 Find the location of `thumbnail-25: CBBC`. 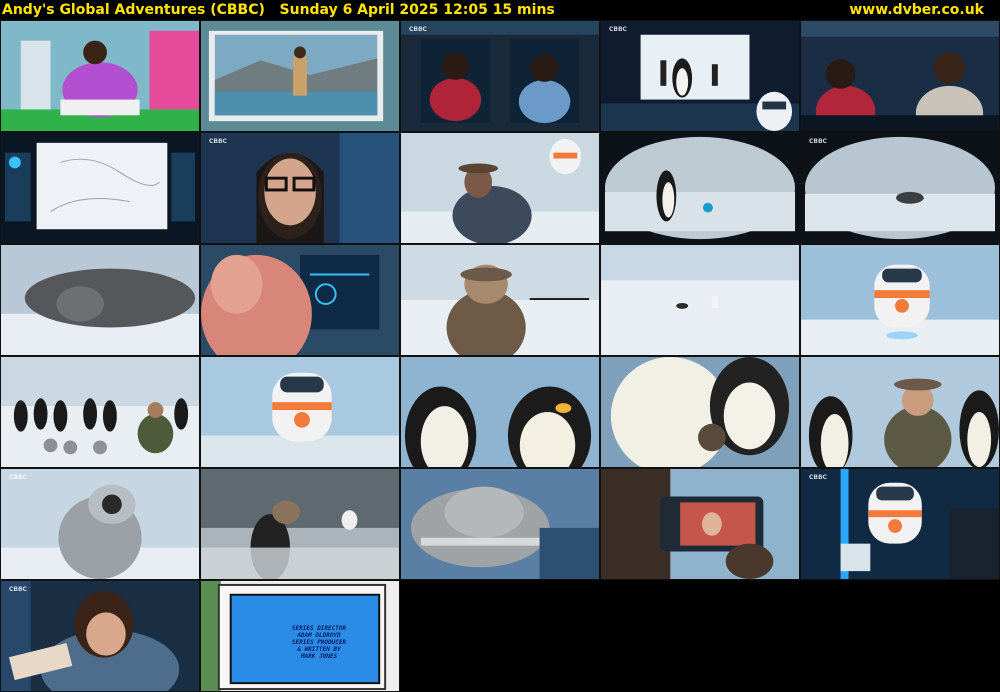

thumbnail-25: CBBC is located at coordinates (900, 524).